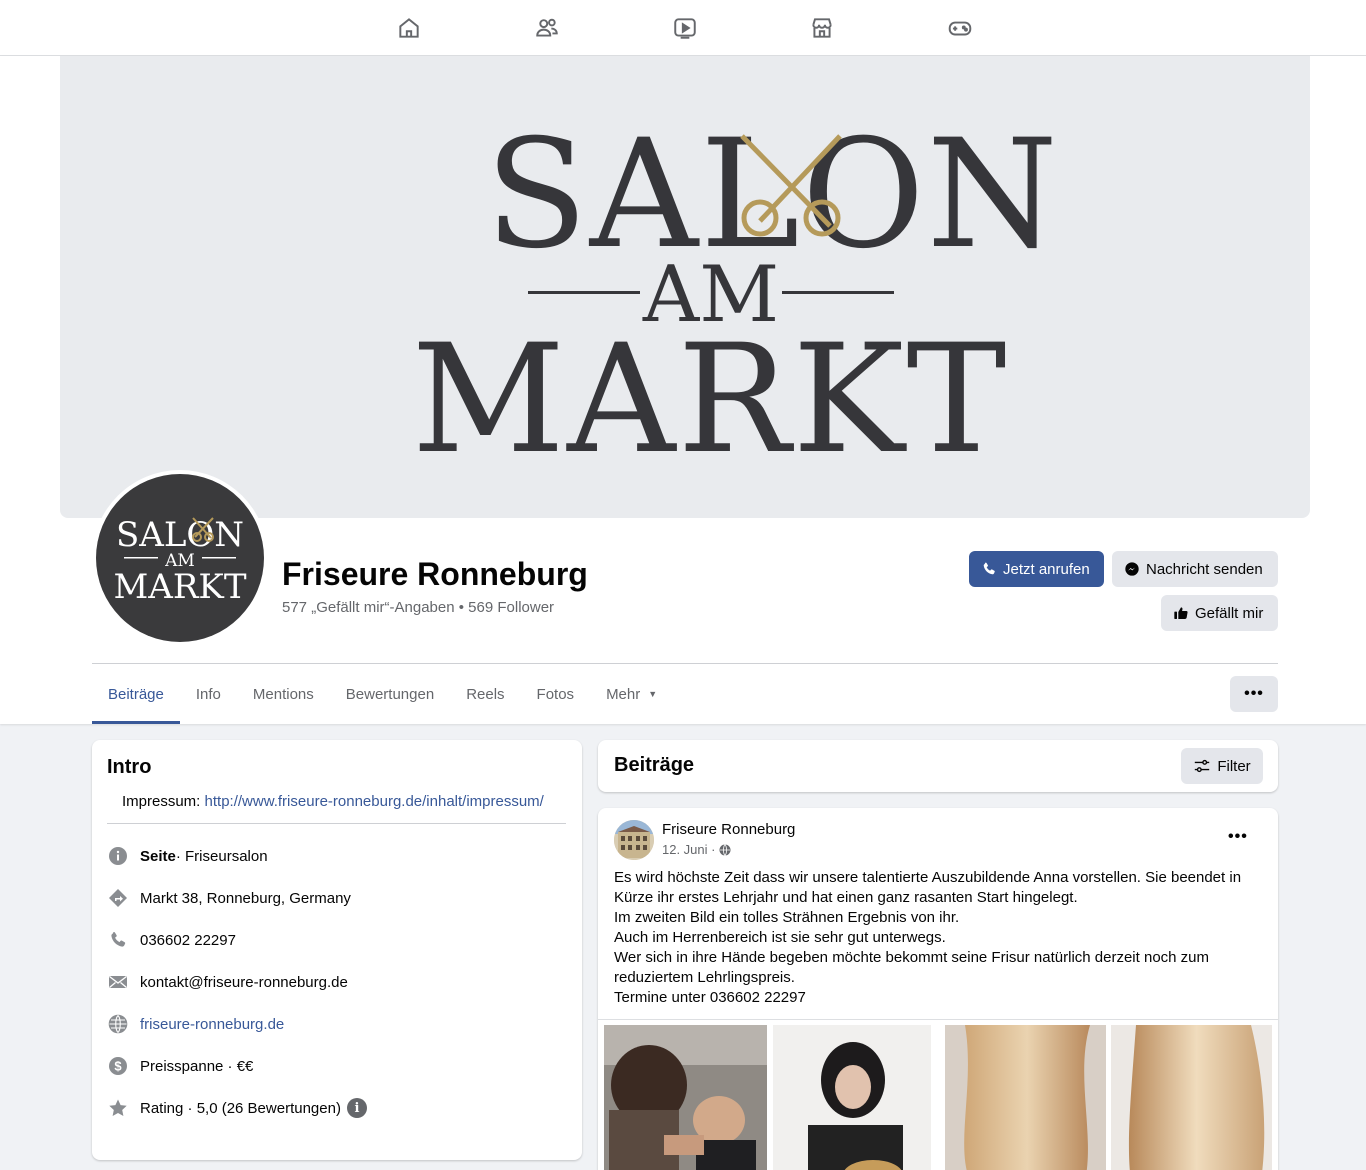 The image size is (1366, 1170). Describe the element at coordinates (418, 607) in the screenshot. I see `page-stats: 577 „Gefällt mir“-Angaben • 569 Follower` at that location.